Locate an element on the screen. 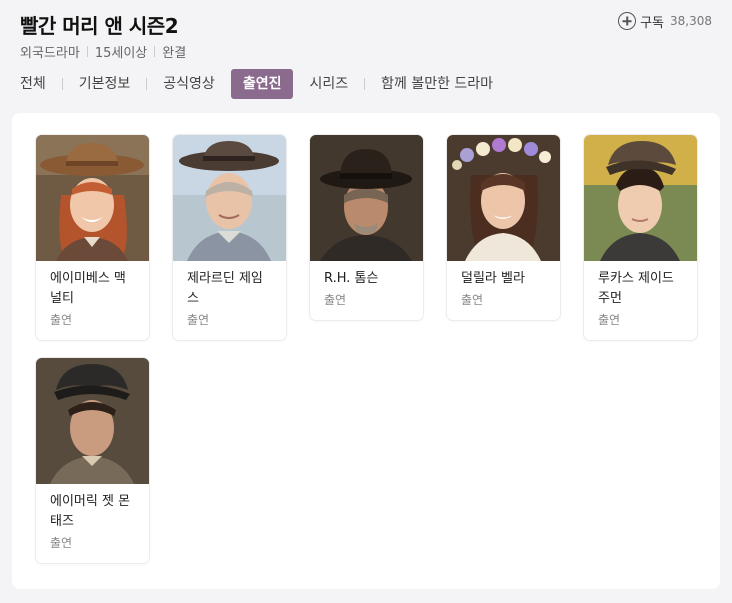 The image size is (732, 603). tab-recommended: 함께 볼만한 드라마 is located at coordinates (437, 84).